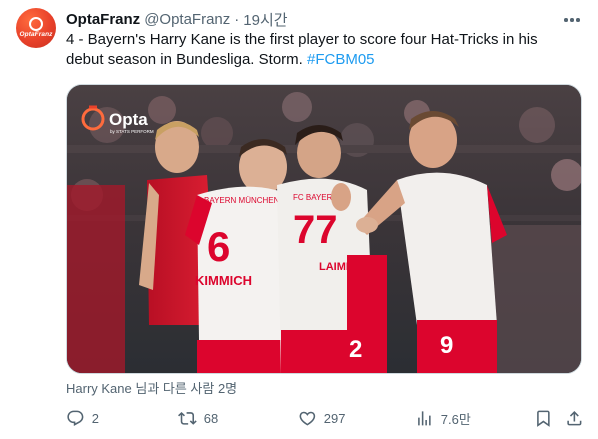 This screenshot has height=439, width=598. I want to click on share-button, so click(574, 418).